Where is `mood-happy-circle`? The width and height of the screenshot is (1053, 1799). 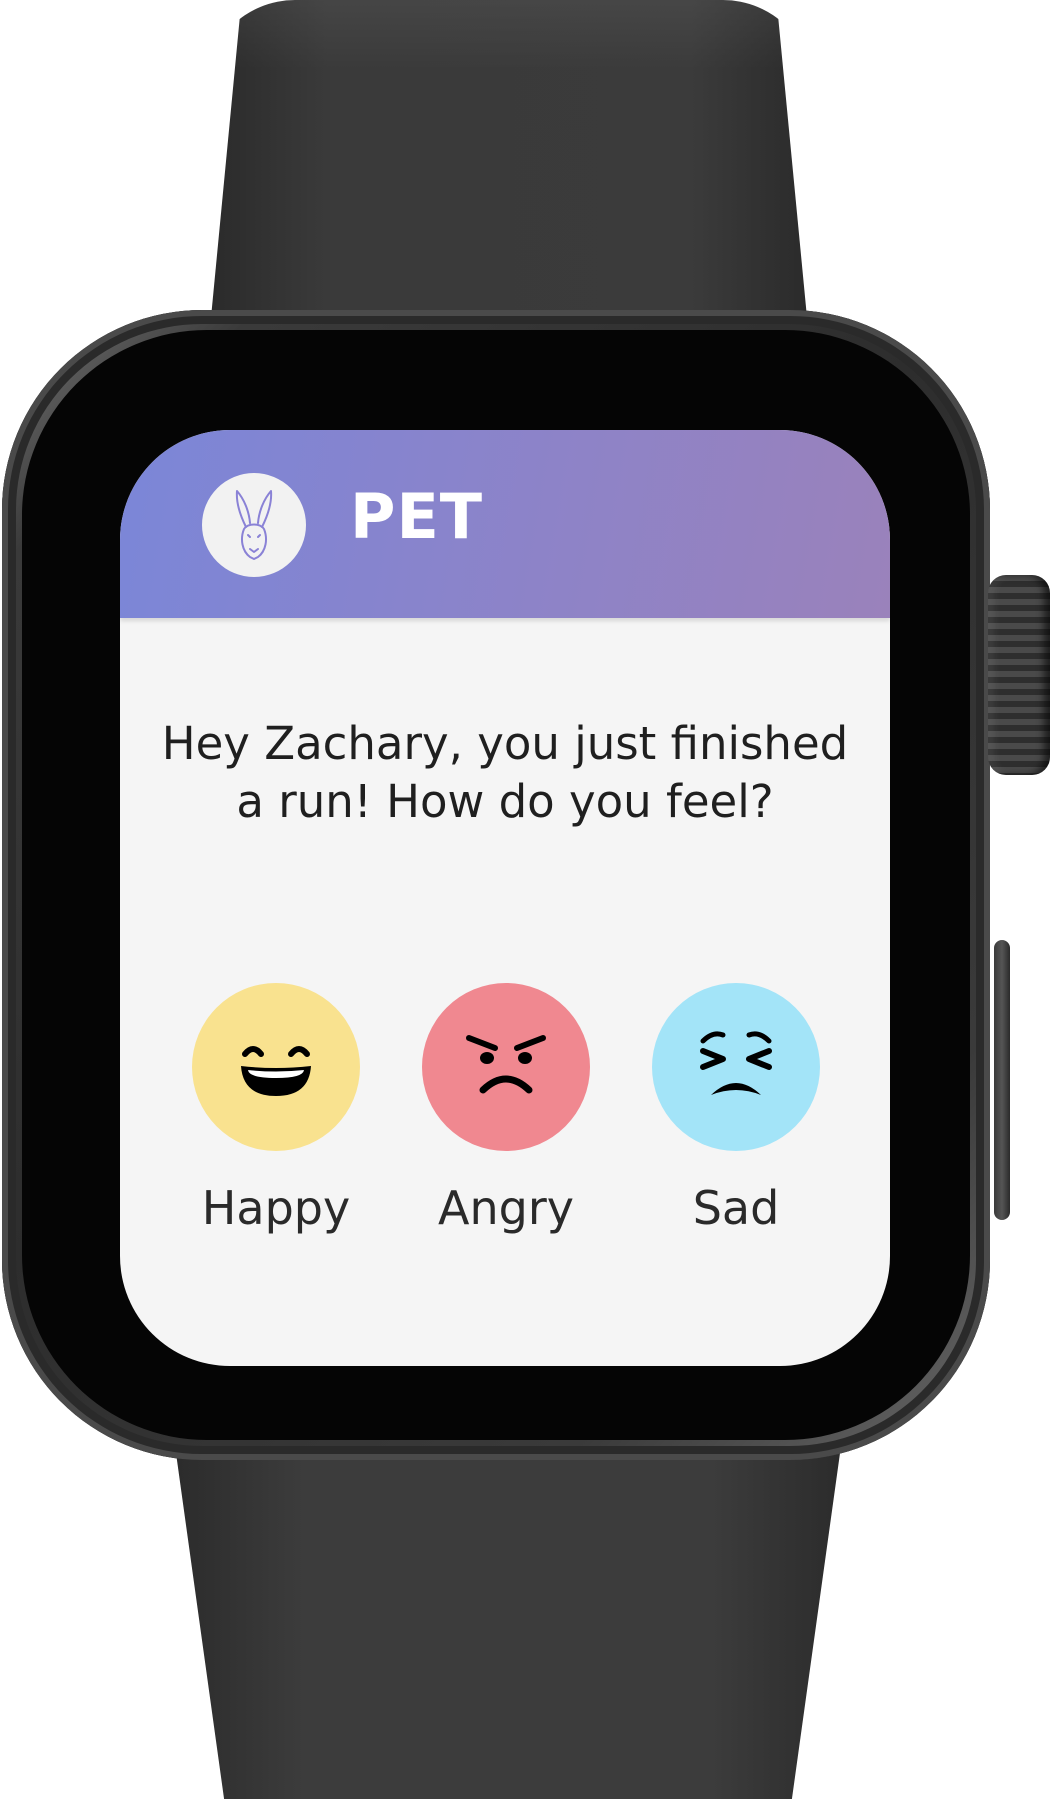 mood-happy-circle is located at coordinates (276, 1067).